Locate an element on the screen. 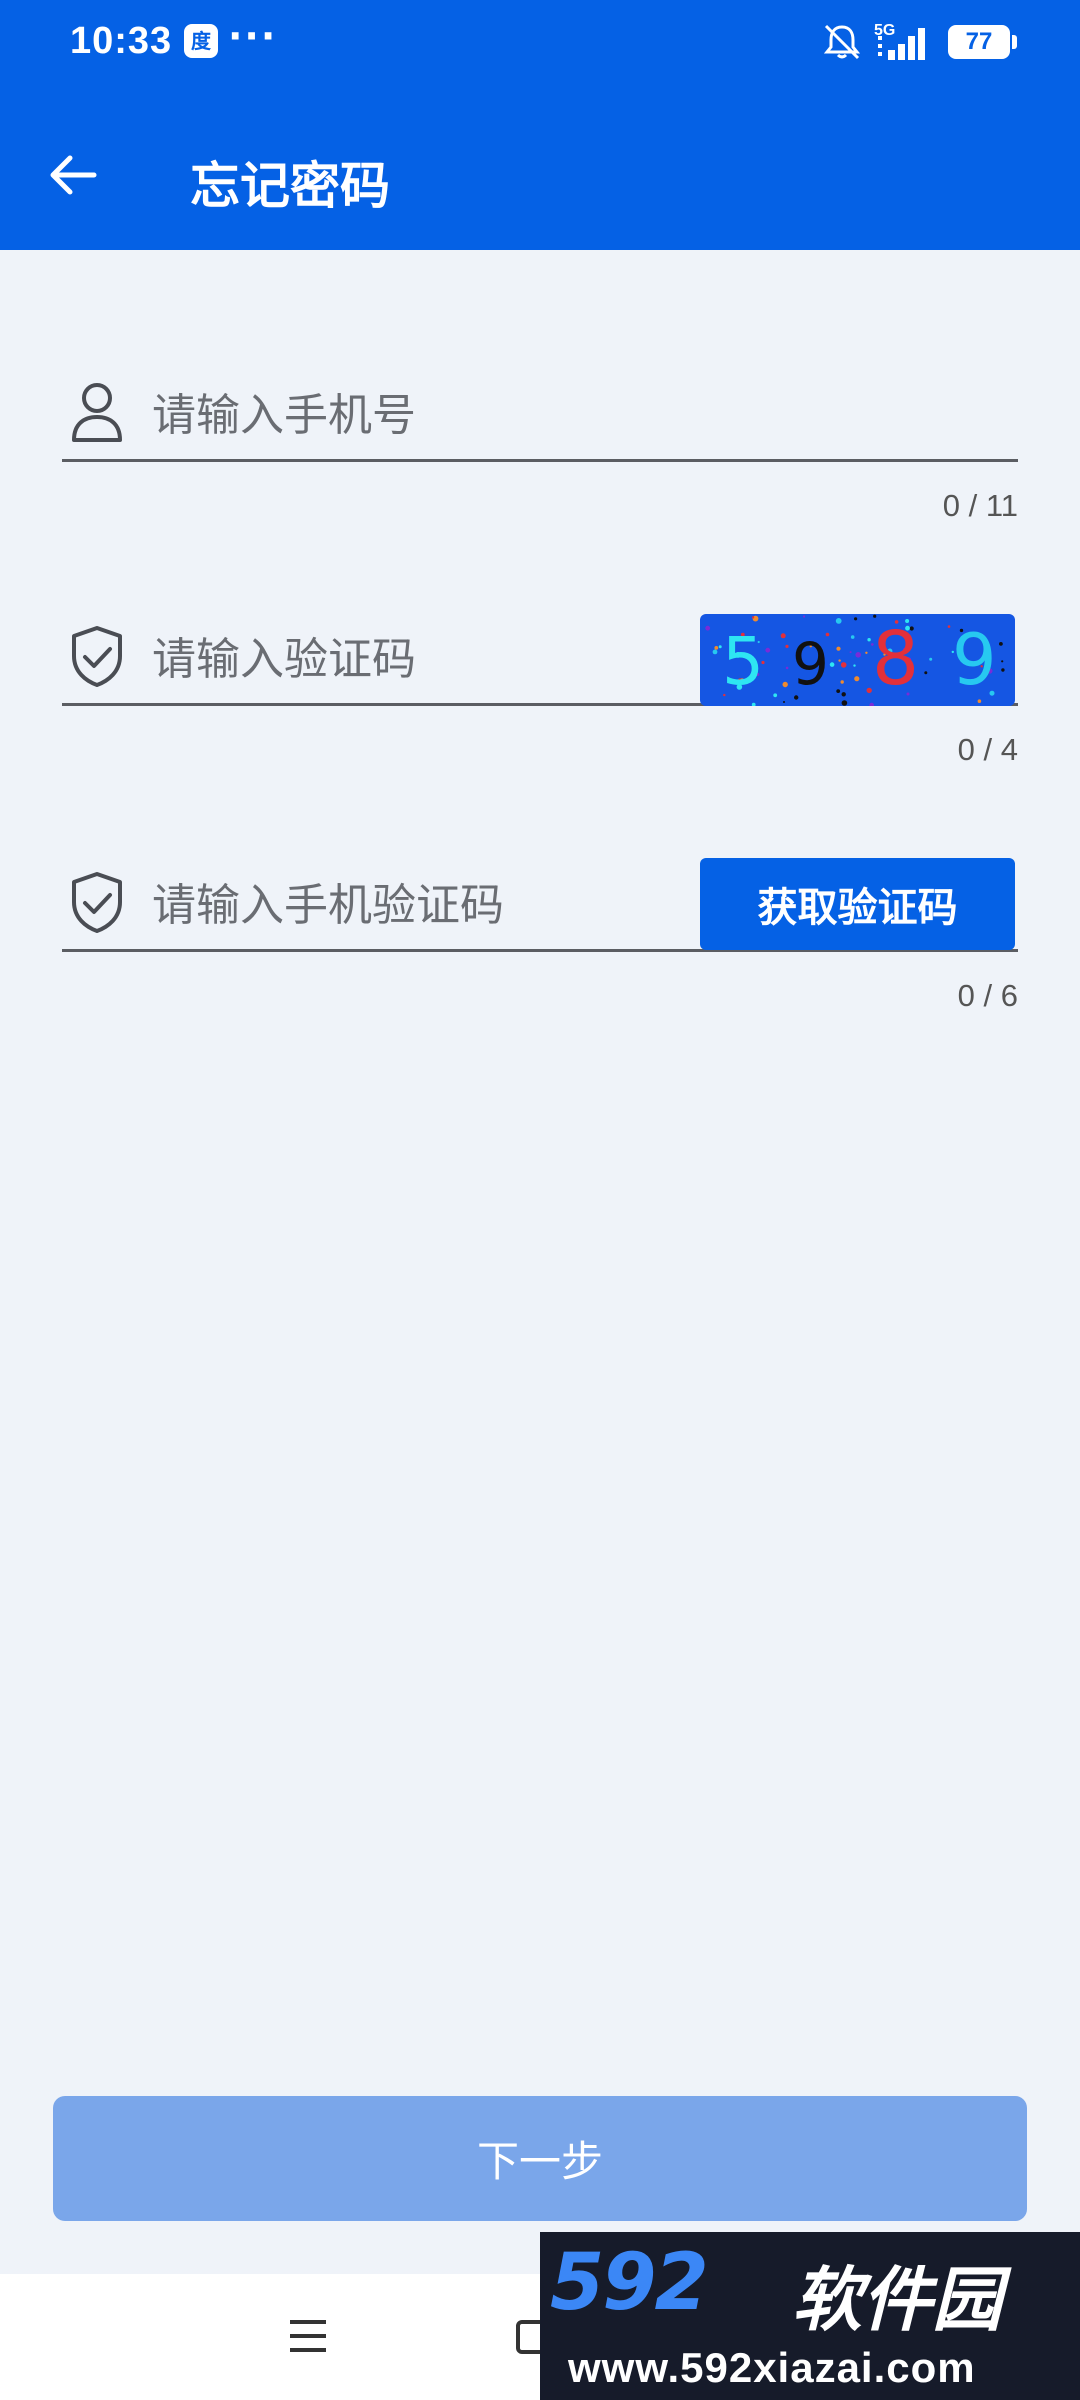  captcha-input is located at coordinates (452, 659).